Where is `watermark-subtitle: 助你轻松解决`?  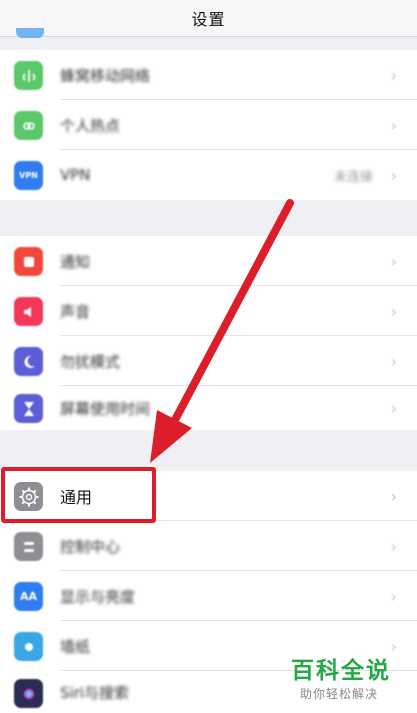 watermark-subtitle: 助你轻松解决 is located at coordinates (339, 694).